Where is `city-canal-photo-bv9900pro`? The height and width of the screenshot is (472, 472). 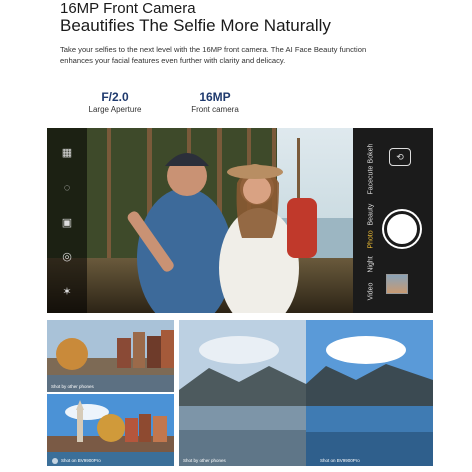
city-canal-photo-bv9900pro is located at coordinates (110, 430).